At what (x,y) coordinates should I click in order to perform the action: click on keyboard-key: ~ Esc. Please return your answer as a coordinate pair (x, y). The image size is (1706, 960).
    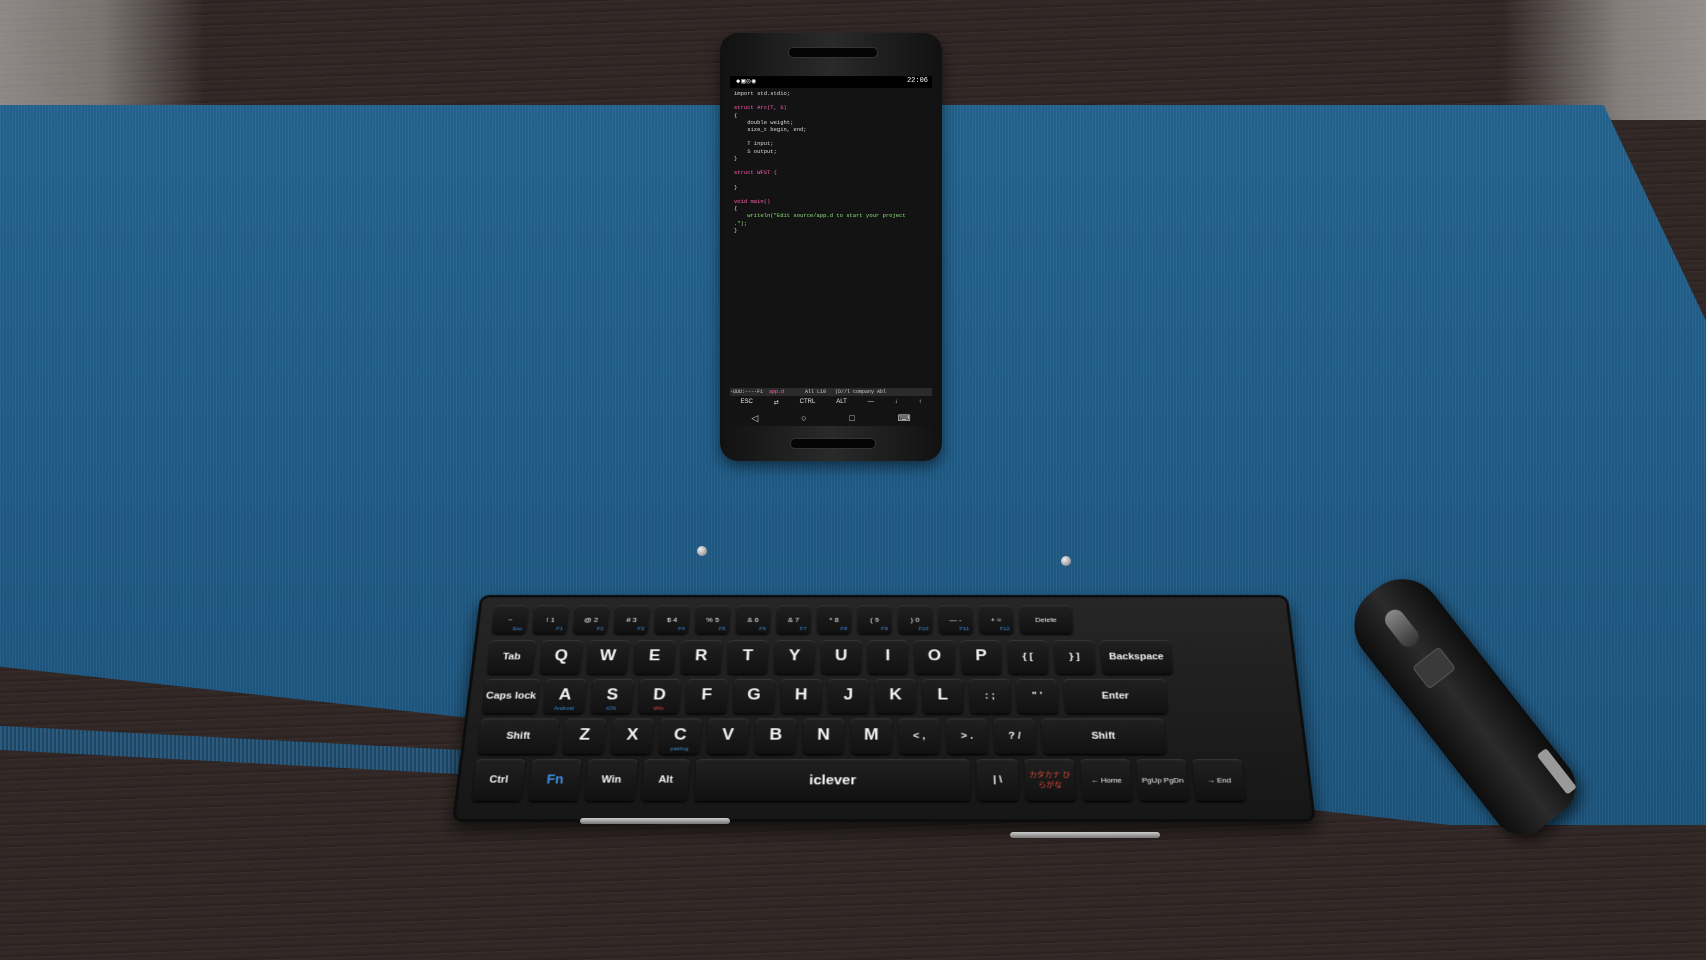
    Looking at the image, I should click on (510, 620).